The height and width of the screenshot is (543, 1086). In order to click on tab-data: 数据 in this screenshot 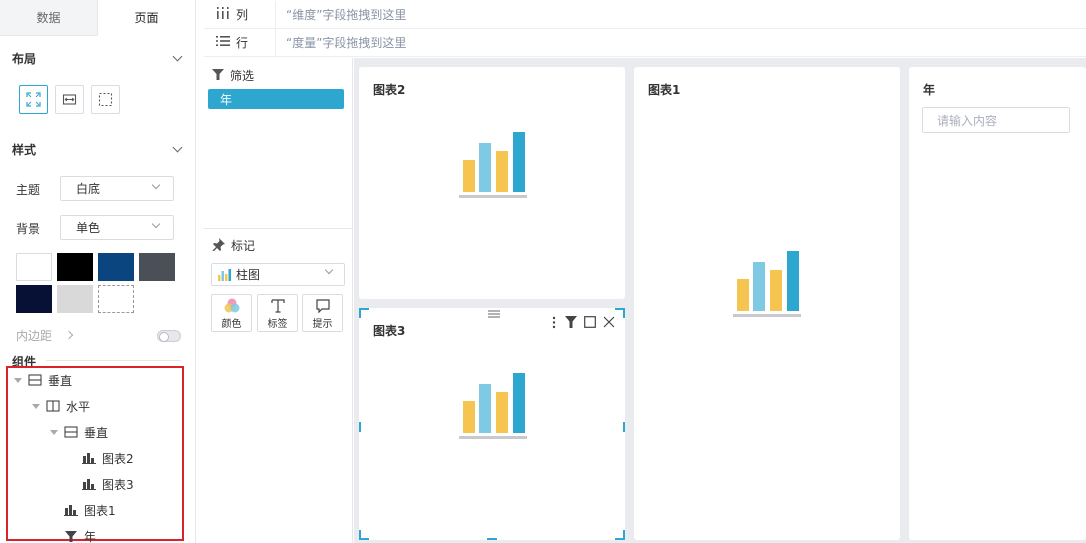, I will do `click(48, 18)`.